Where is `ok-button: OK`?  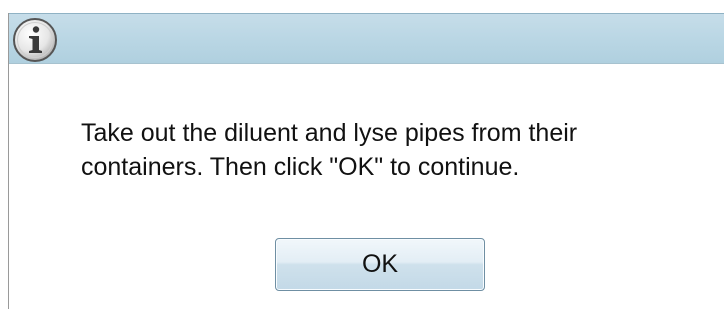
ok-button: OK is located at coordinates (380, 264).